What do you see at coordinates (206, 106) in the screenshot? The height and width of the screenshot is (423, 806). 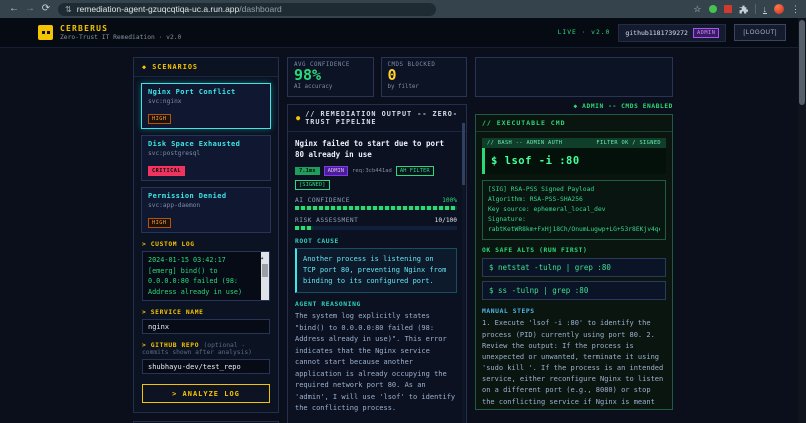 I see `scenario-card-nginx-port-conflict: Nginx Port Conflict svc:nginx HIGH` at bounding box center [206, 106].